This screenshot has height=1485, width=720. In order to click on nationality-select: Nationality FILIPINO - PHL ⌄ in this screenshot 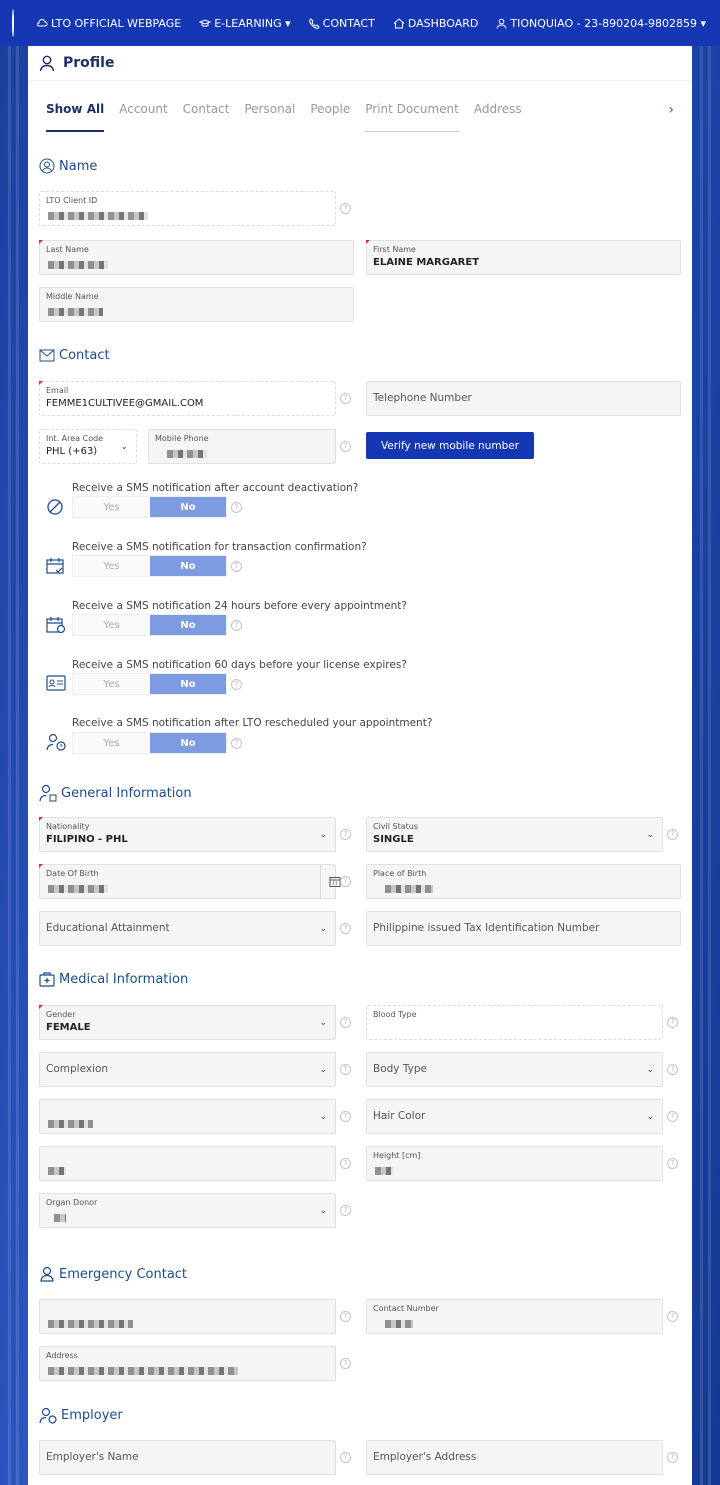, I will do `click(187, 834)`.